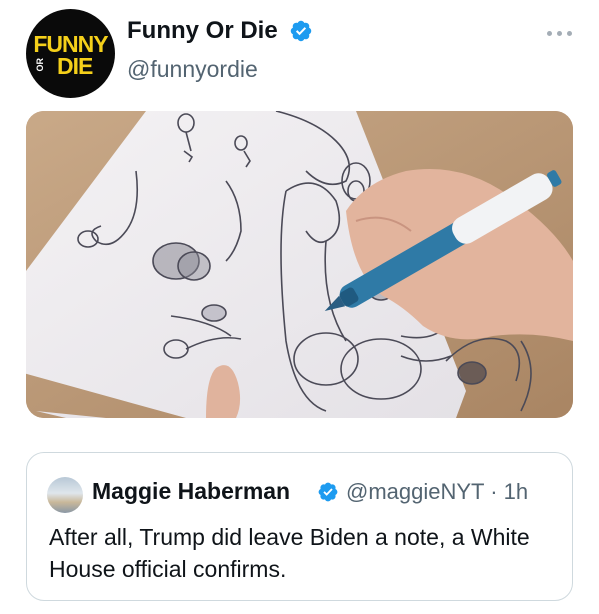 The width and height of the screenshot is (599, 614). Describe the element at coordinates (192, 69) in the screenshot. I see `author-handle: @funnyordie` at that location.